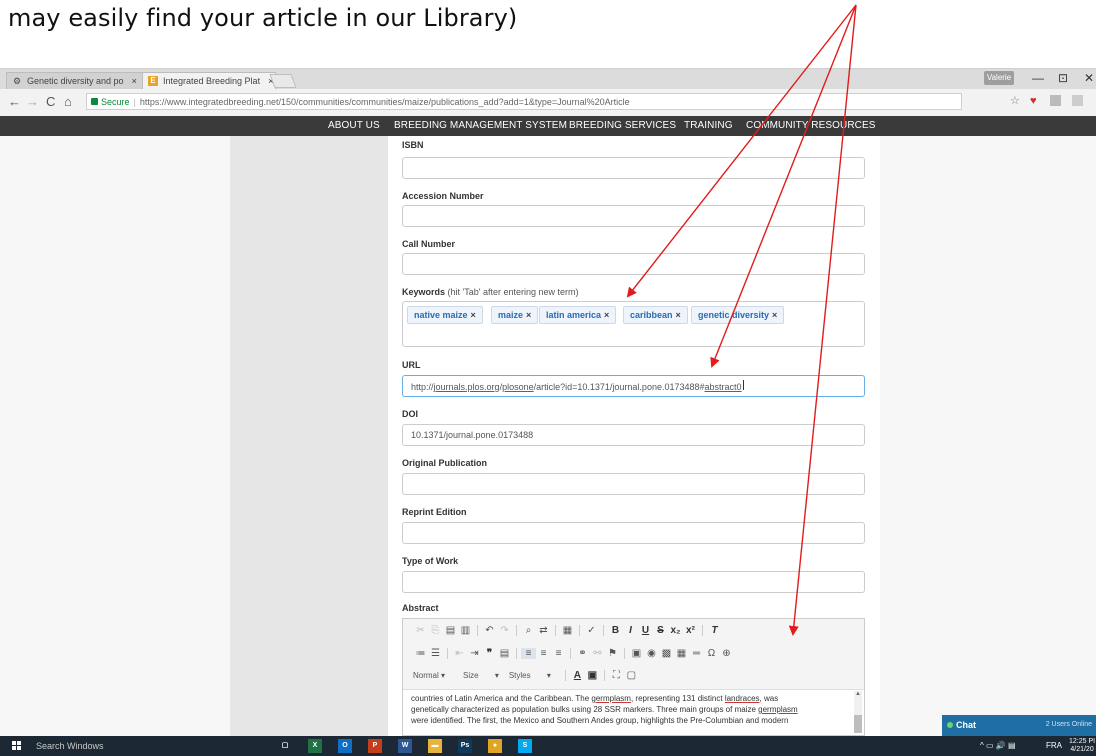 Image resolution: width=1096 pixels, height=756 pixels. I want to click on arrow-to-keywords, so click(741, 151).